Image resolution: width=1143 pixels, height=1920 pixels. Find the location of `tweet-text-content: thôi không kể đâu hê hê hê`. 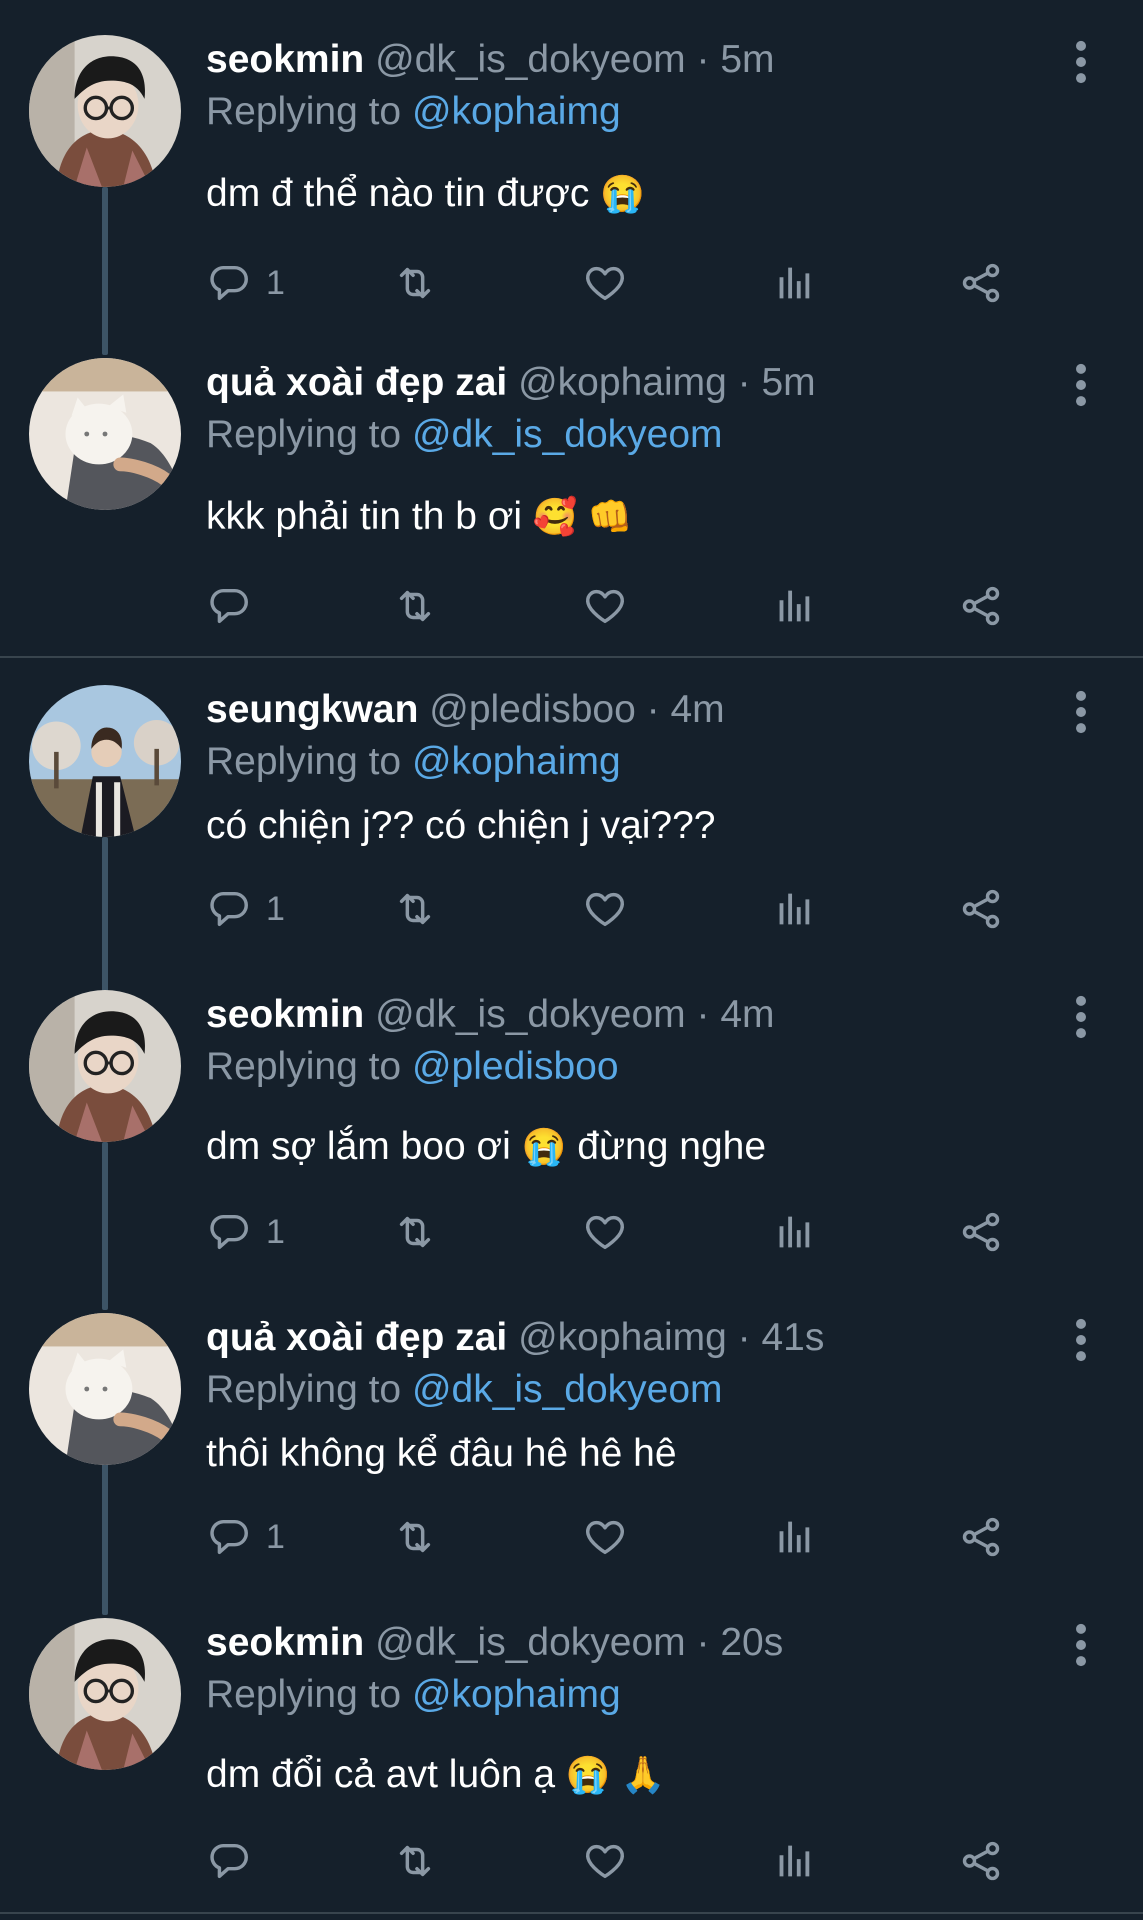

tweet-text-content: thôi không kể đâu hê hê hê is located at coordinates (441, 1453).